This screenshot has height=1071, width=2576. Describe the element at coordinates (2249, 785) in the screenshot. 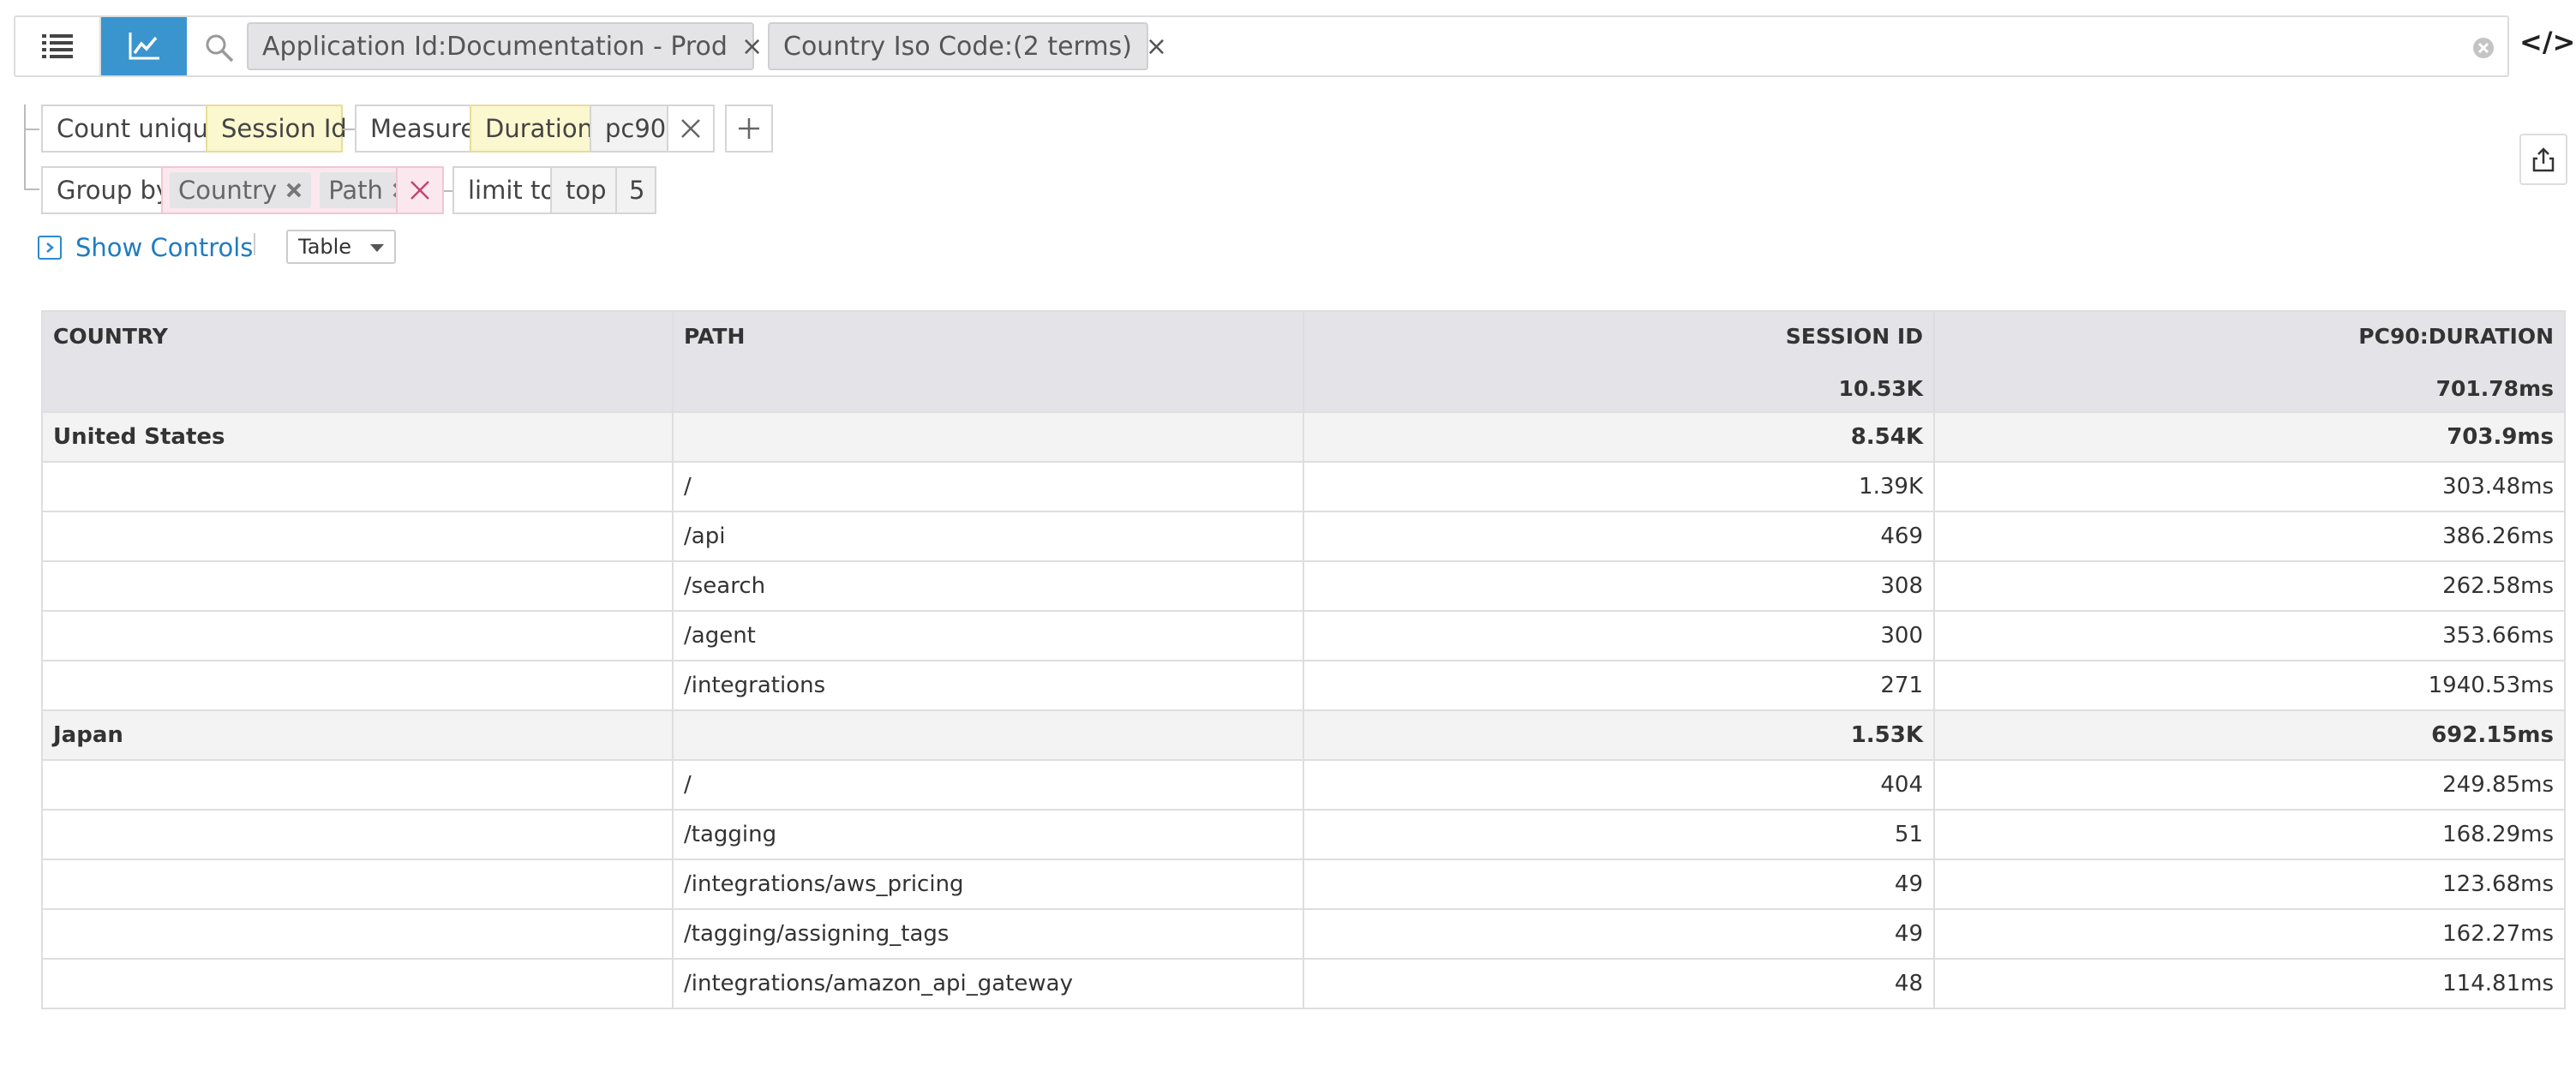

I see `duration-cell: 249.85ms` at that location.